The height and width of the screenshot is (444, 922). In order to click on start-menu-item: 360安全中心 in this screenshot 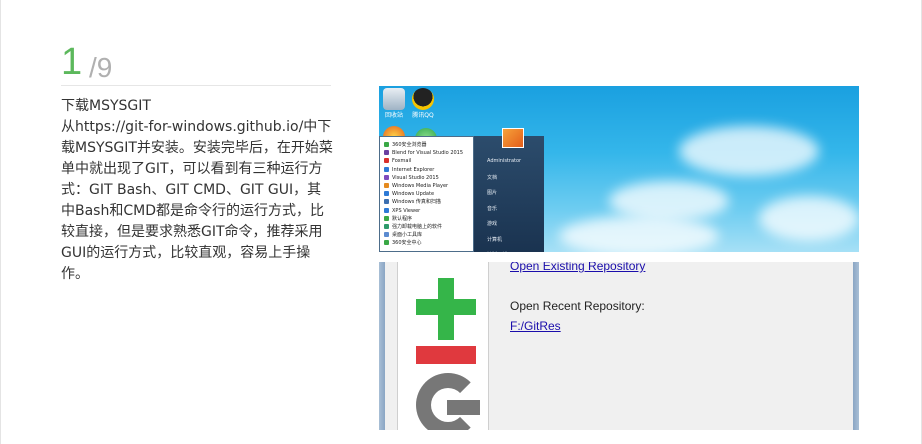, I will do `click(403, 243)`.